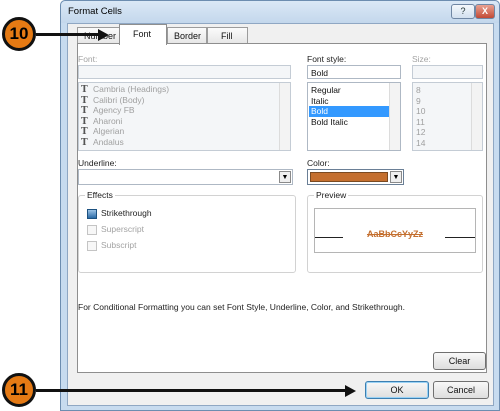 The width and height of the screenshot is (500, 411). I want to click on title-bar: Format Cells ? X, so click(280, 12).